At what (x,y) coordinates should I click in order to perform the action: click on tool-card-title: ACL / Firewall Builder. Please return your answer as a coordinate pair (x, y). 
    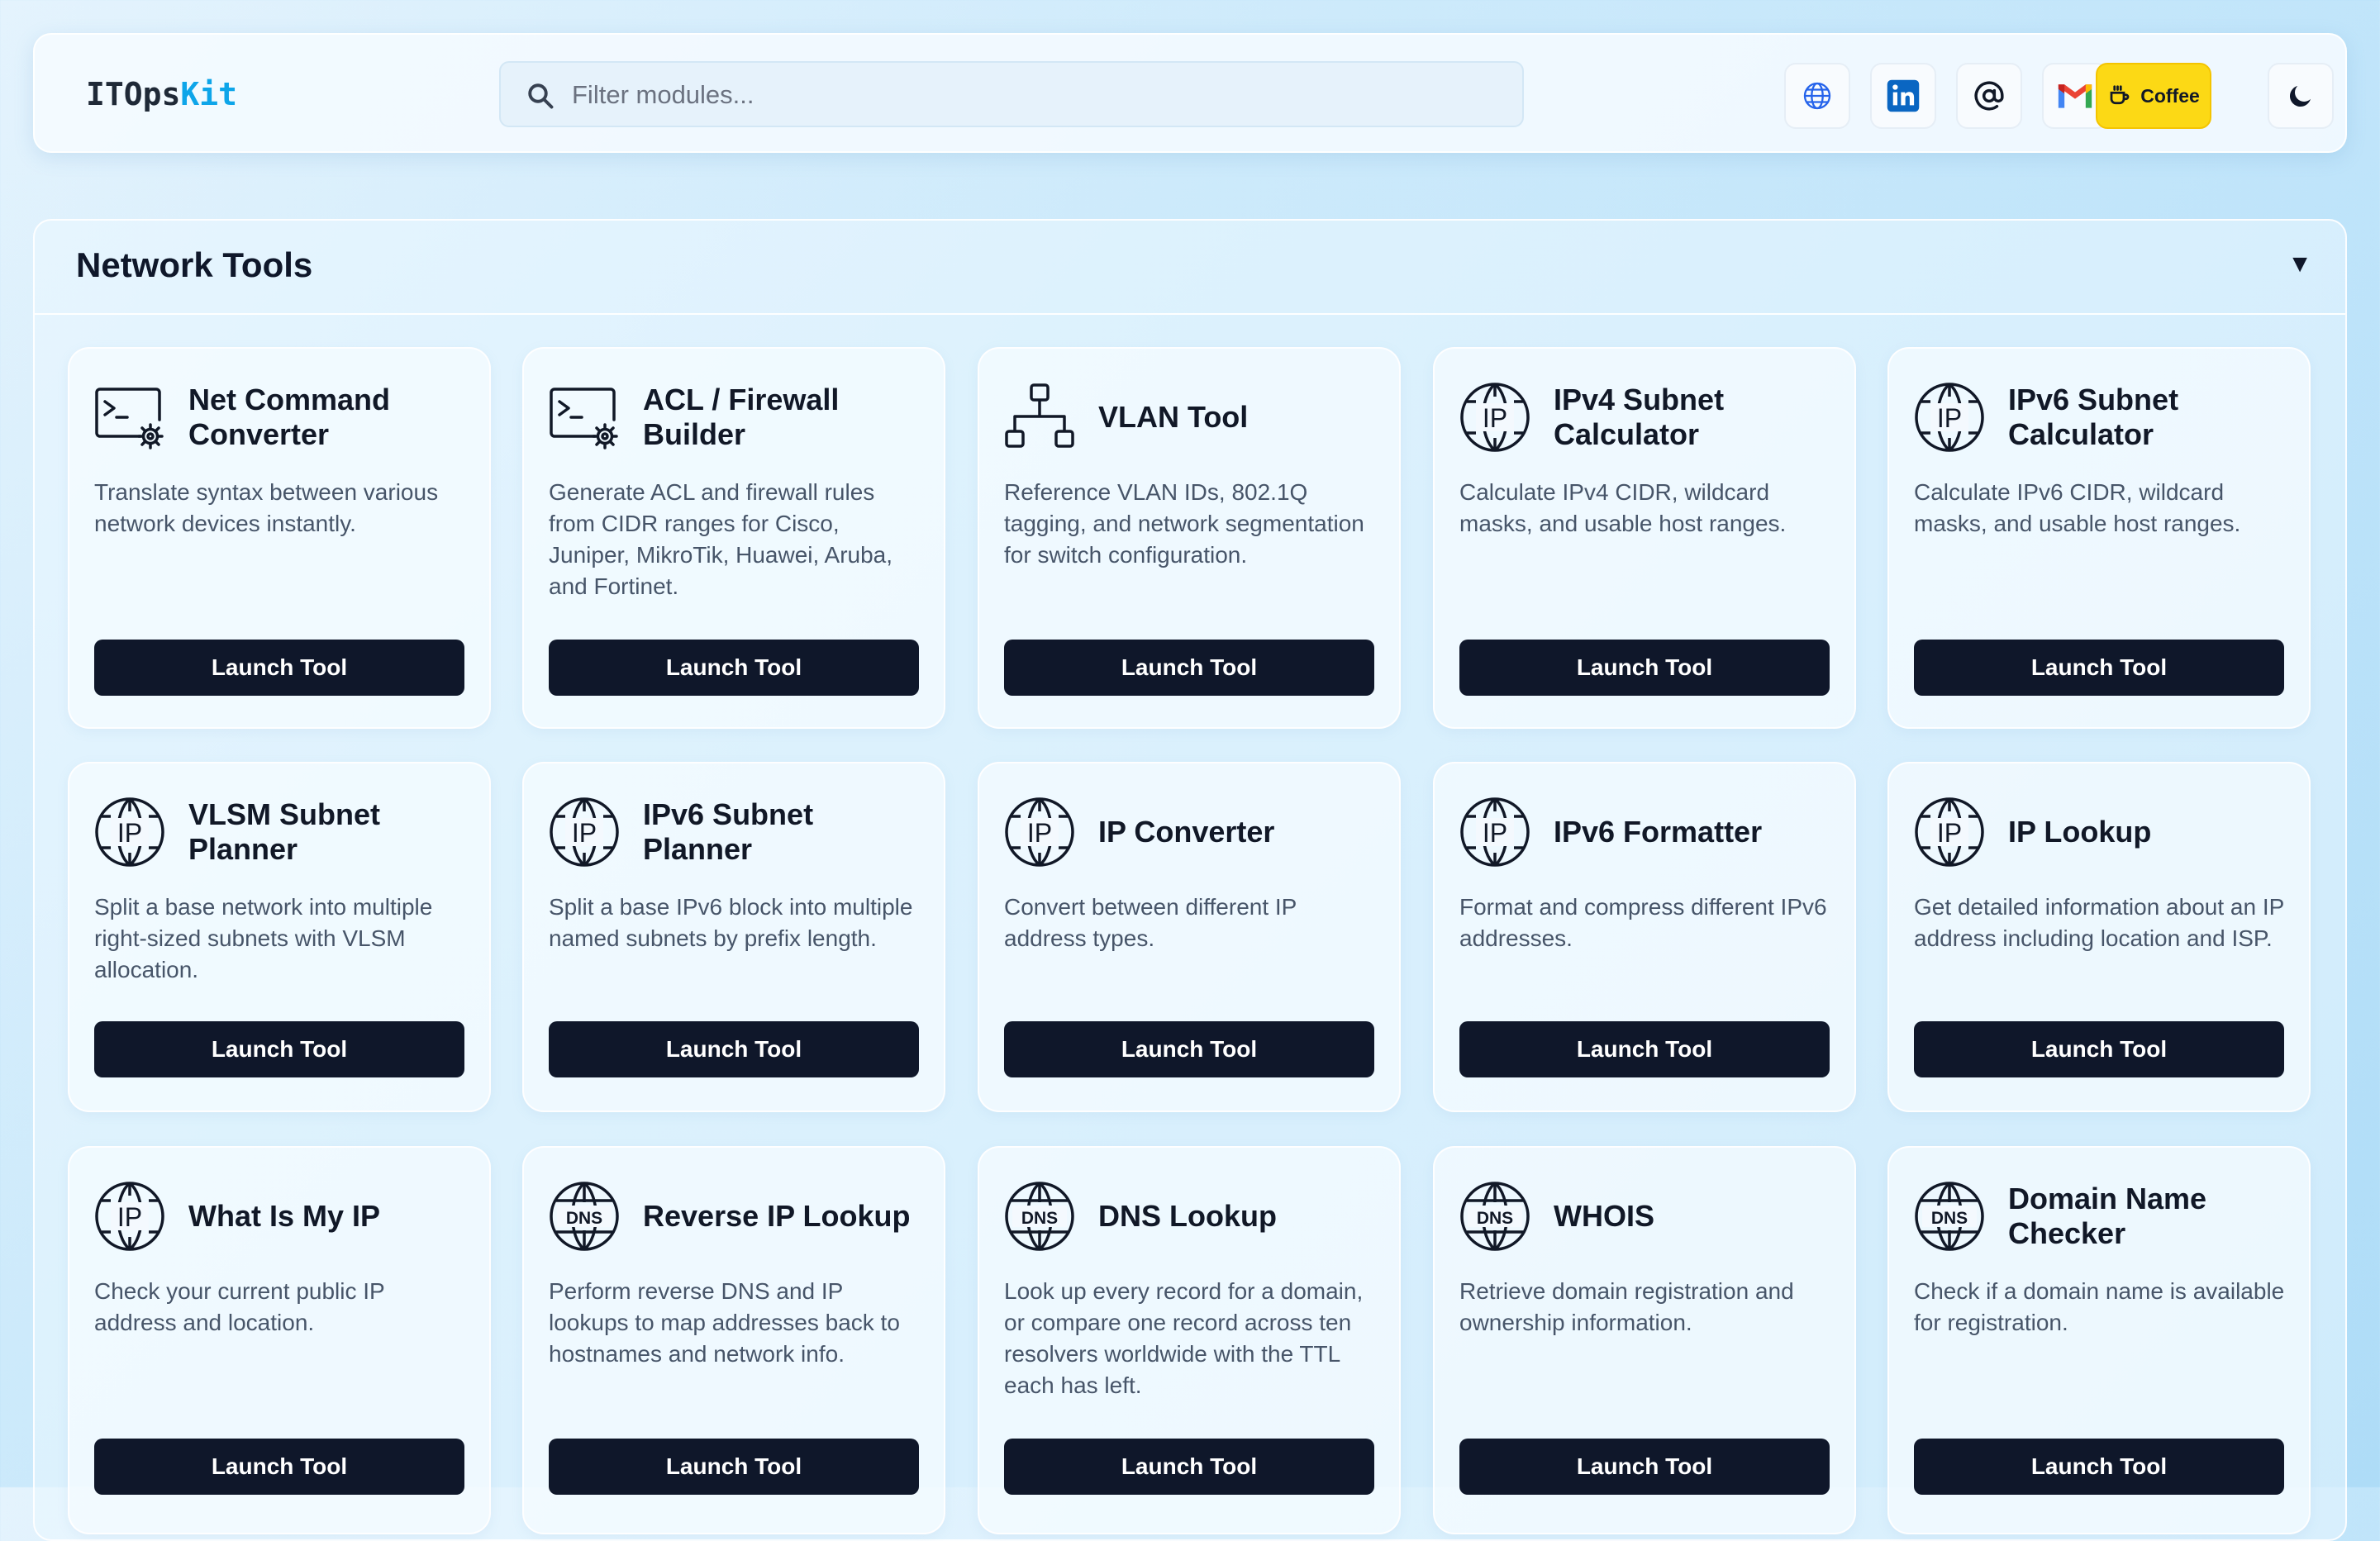
    Looking at the image, I should click on (741, 417).